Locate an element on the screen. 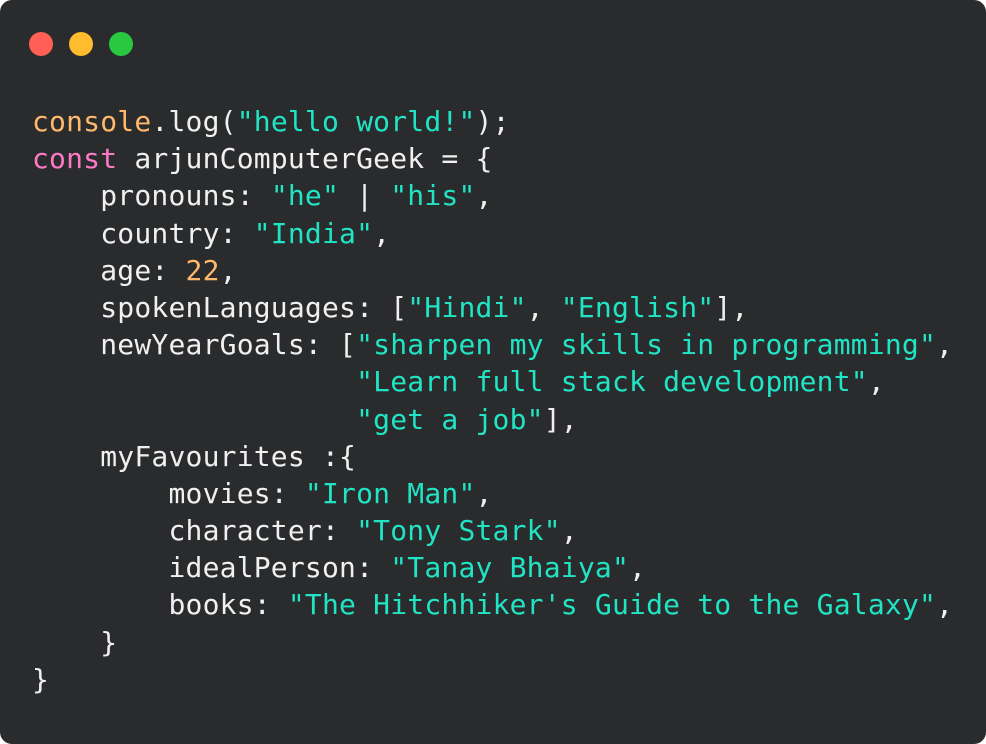 The height and width of the screenshot is (744, 986). minimize-button is located at coordinates (81, 44).